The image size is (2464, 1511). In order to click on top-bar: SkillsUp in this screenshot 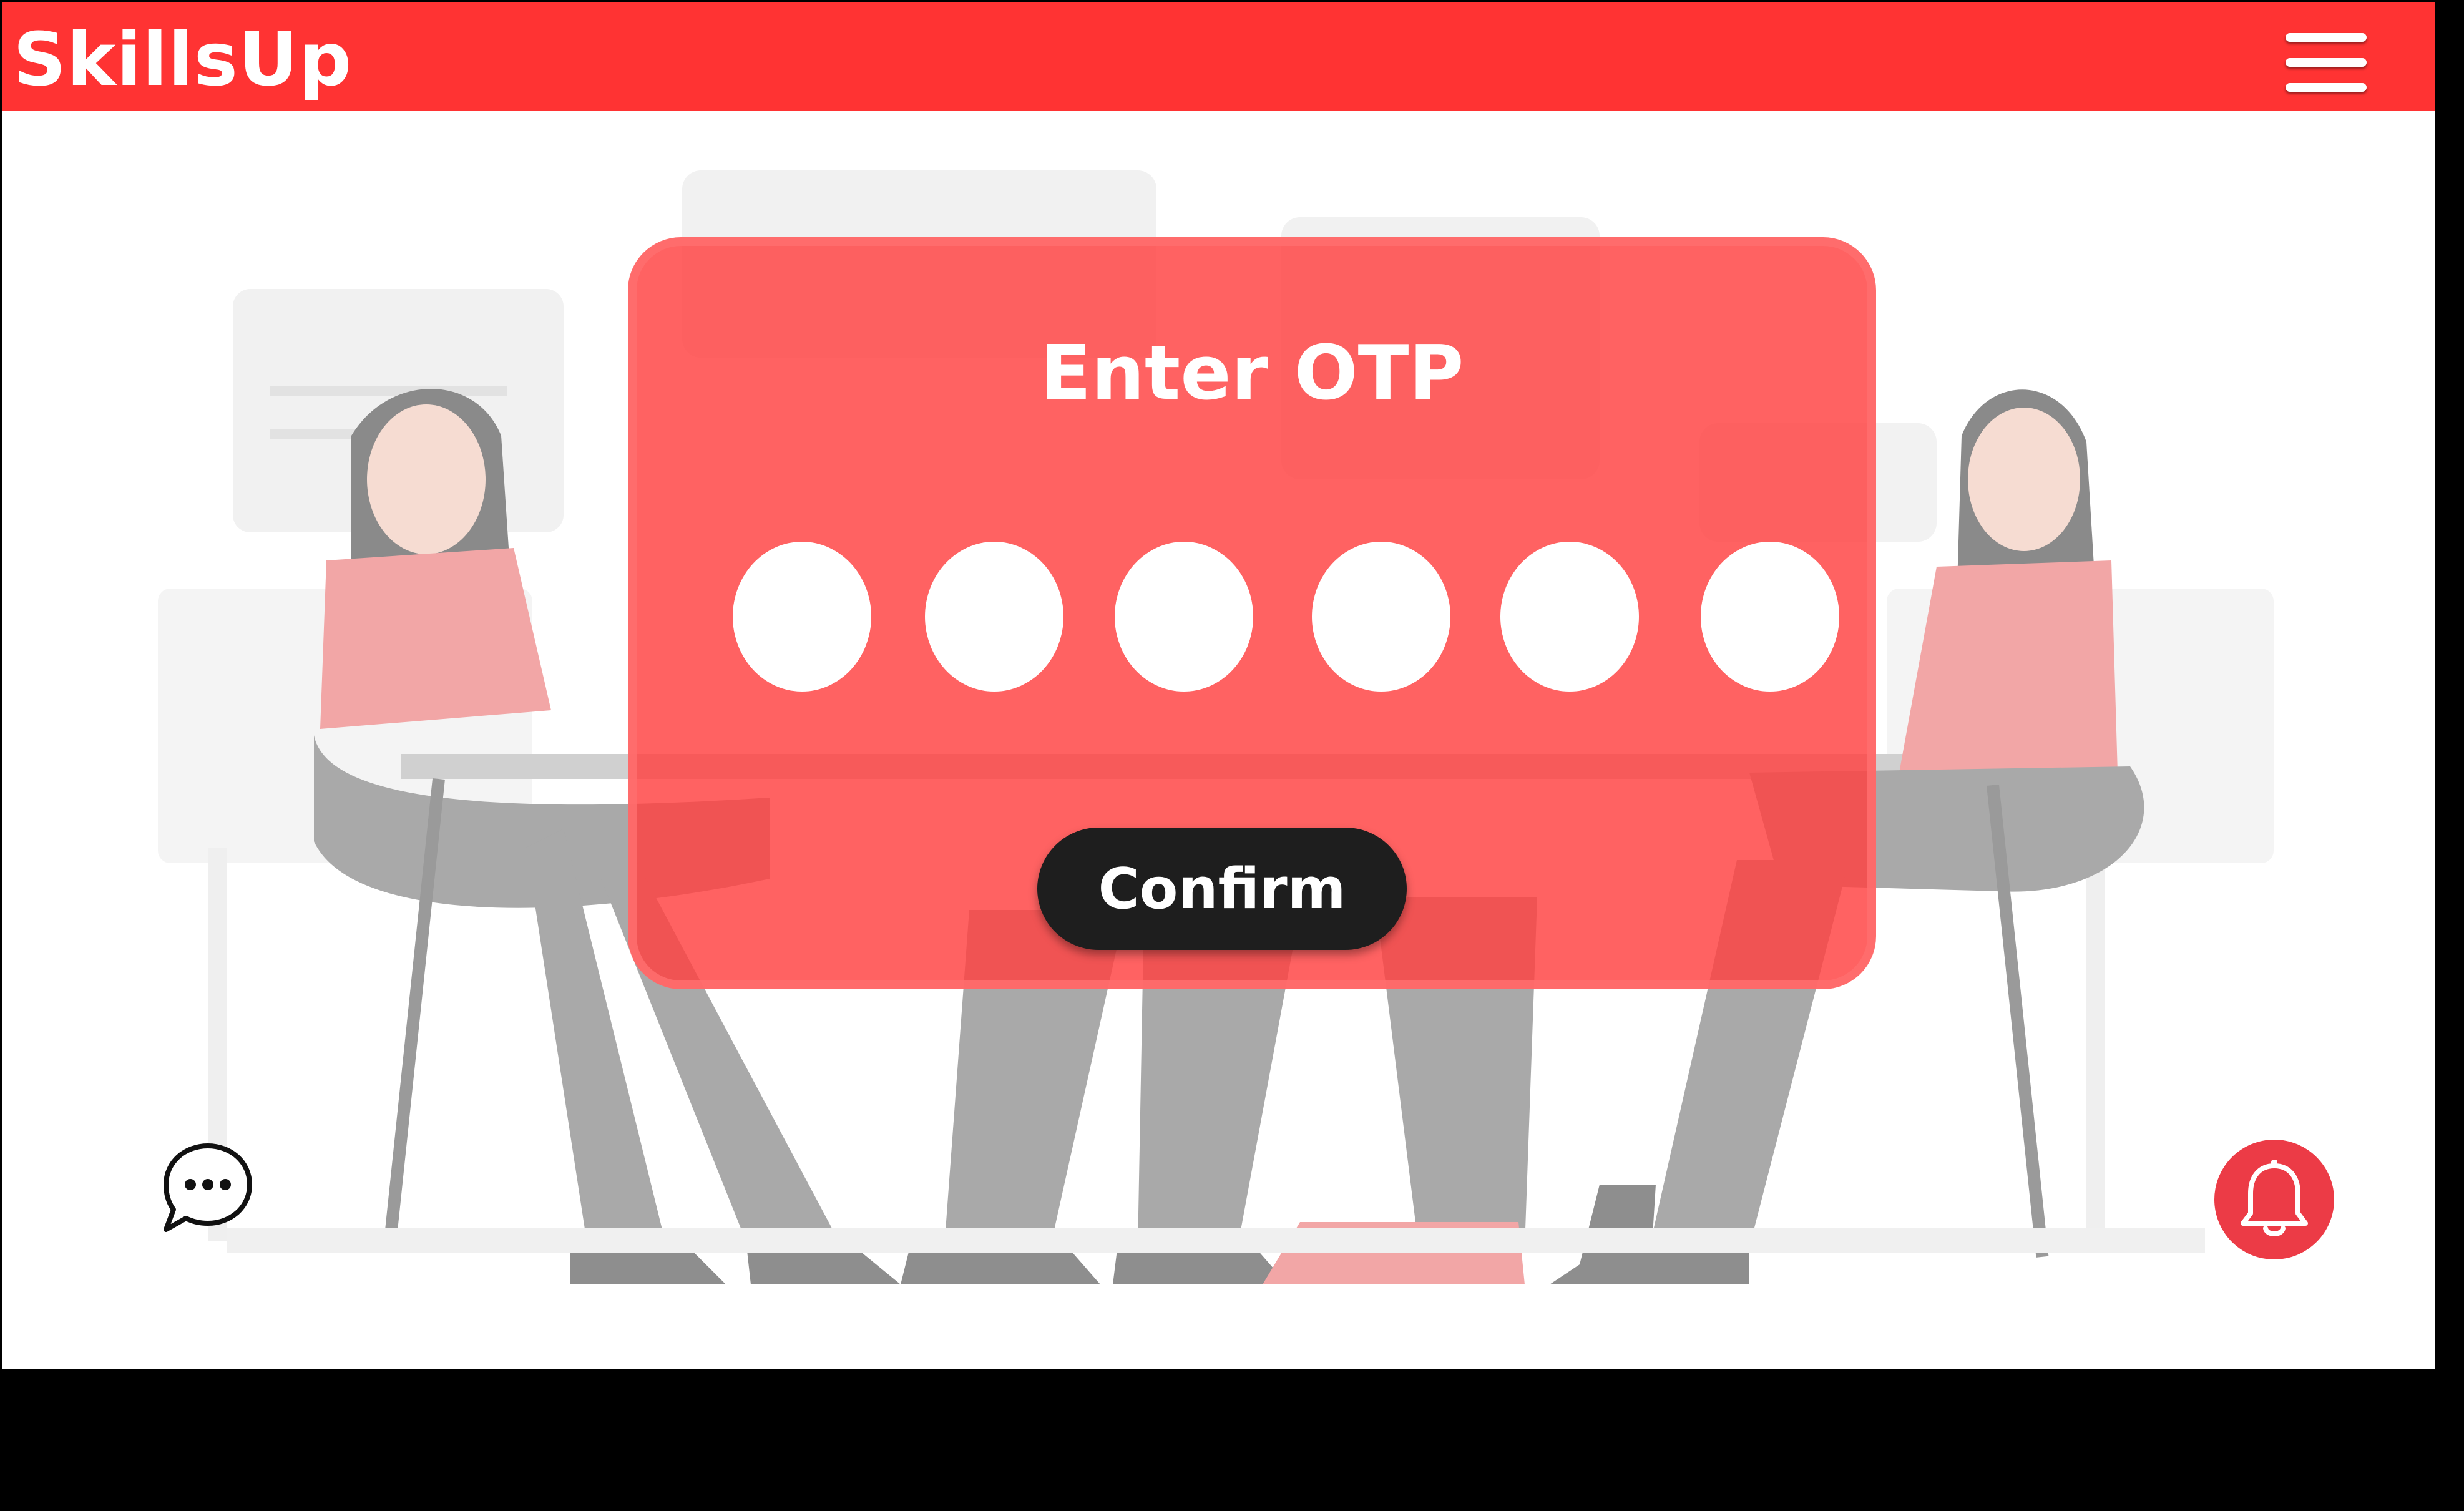, I will do `click(1218, 57)`.